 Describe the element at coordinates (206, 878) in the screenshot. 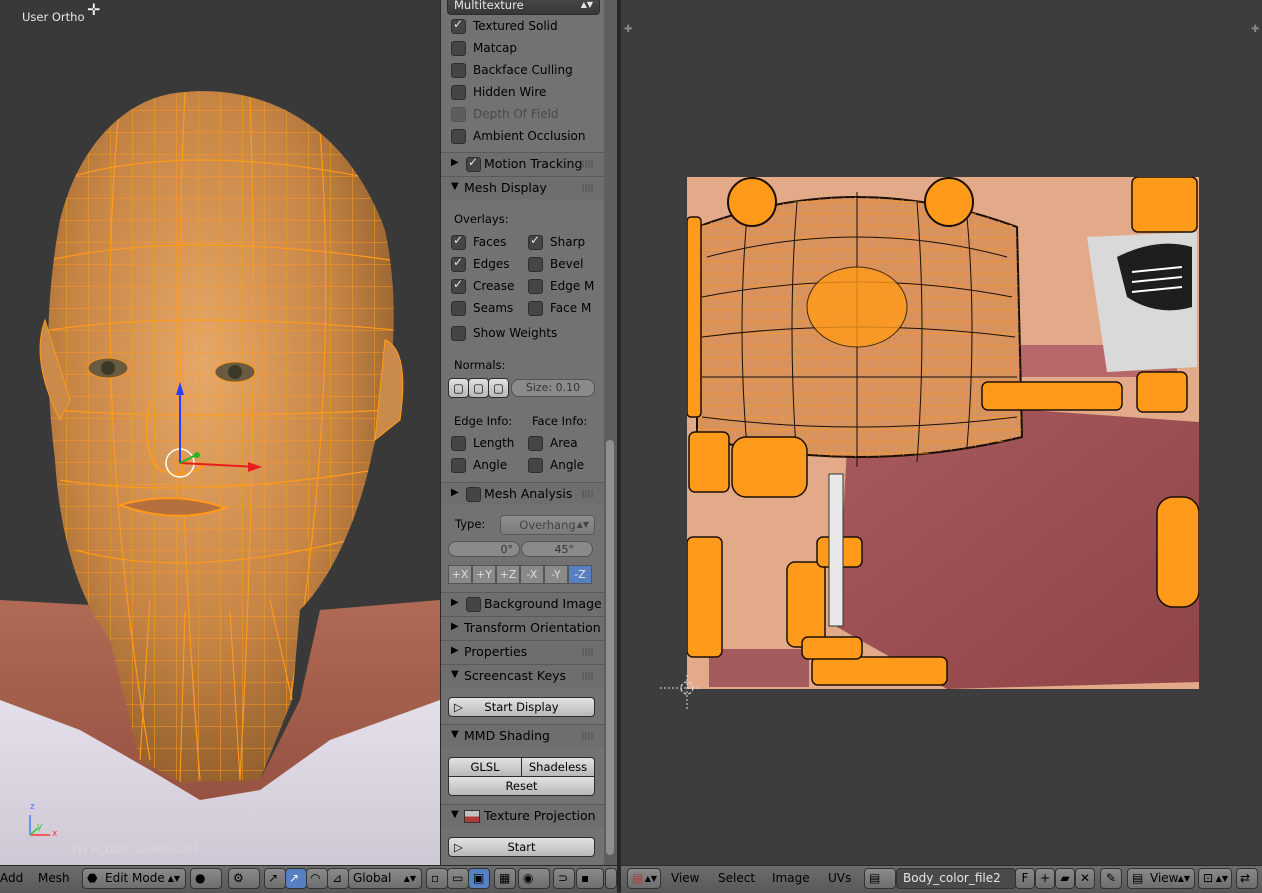

I see `viewport-shading-dropdown: ●` at that location.